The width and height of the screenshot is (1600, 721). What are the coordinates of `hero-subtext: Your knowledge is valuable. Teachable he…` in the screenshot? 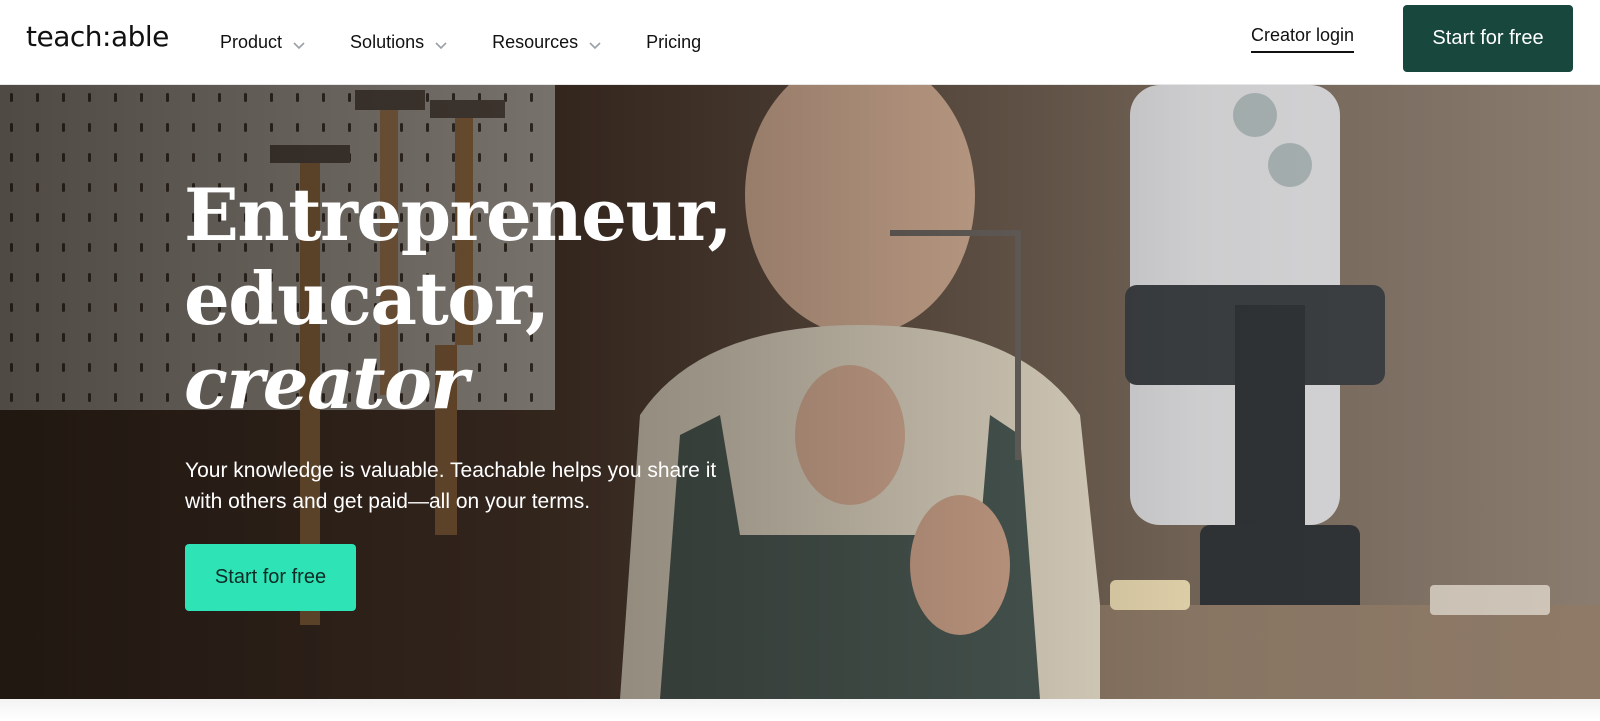 It's located at (451, 486).